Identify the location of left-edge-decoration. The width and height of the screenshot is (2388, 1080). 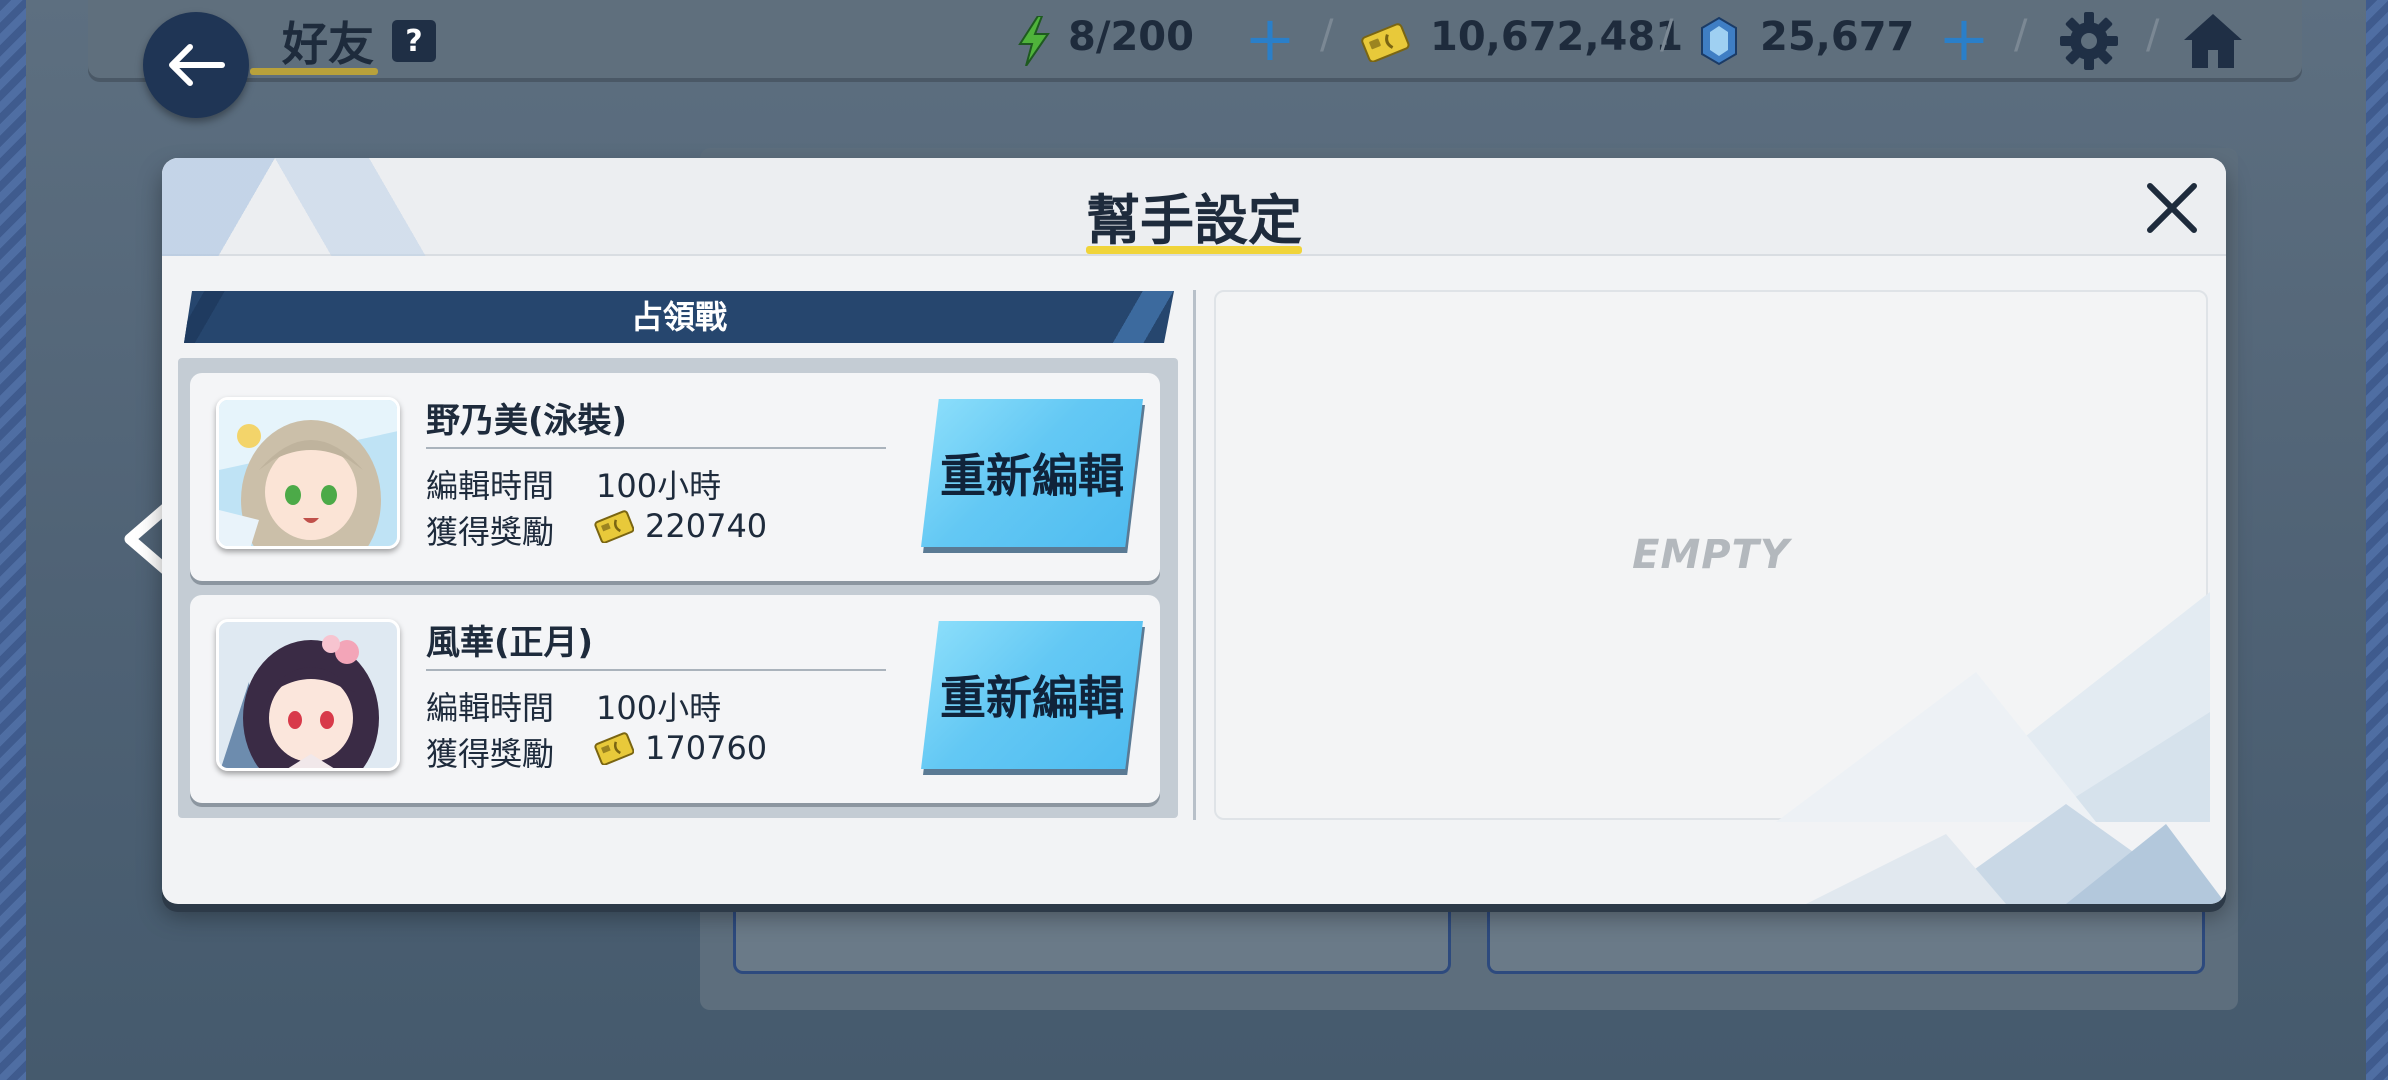
(13, 540).